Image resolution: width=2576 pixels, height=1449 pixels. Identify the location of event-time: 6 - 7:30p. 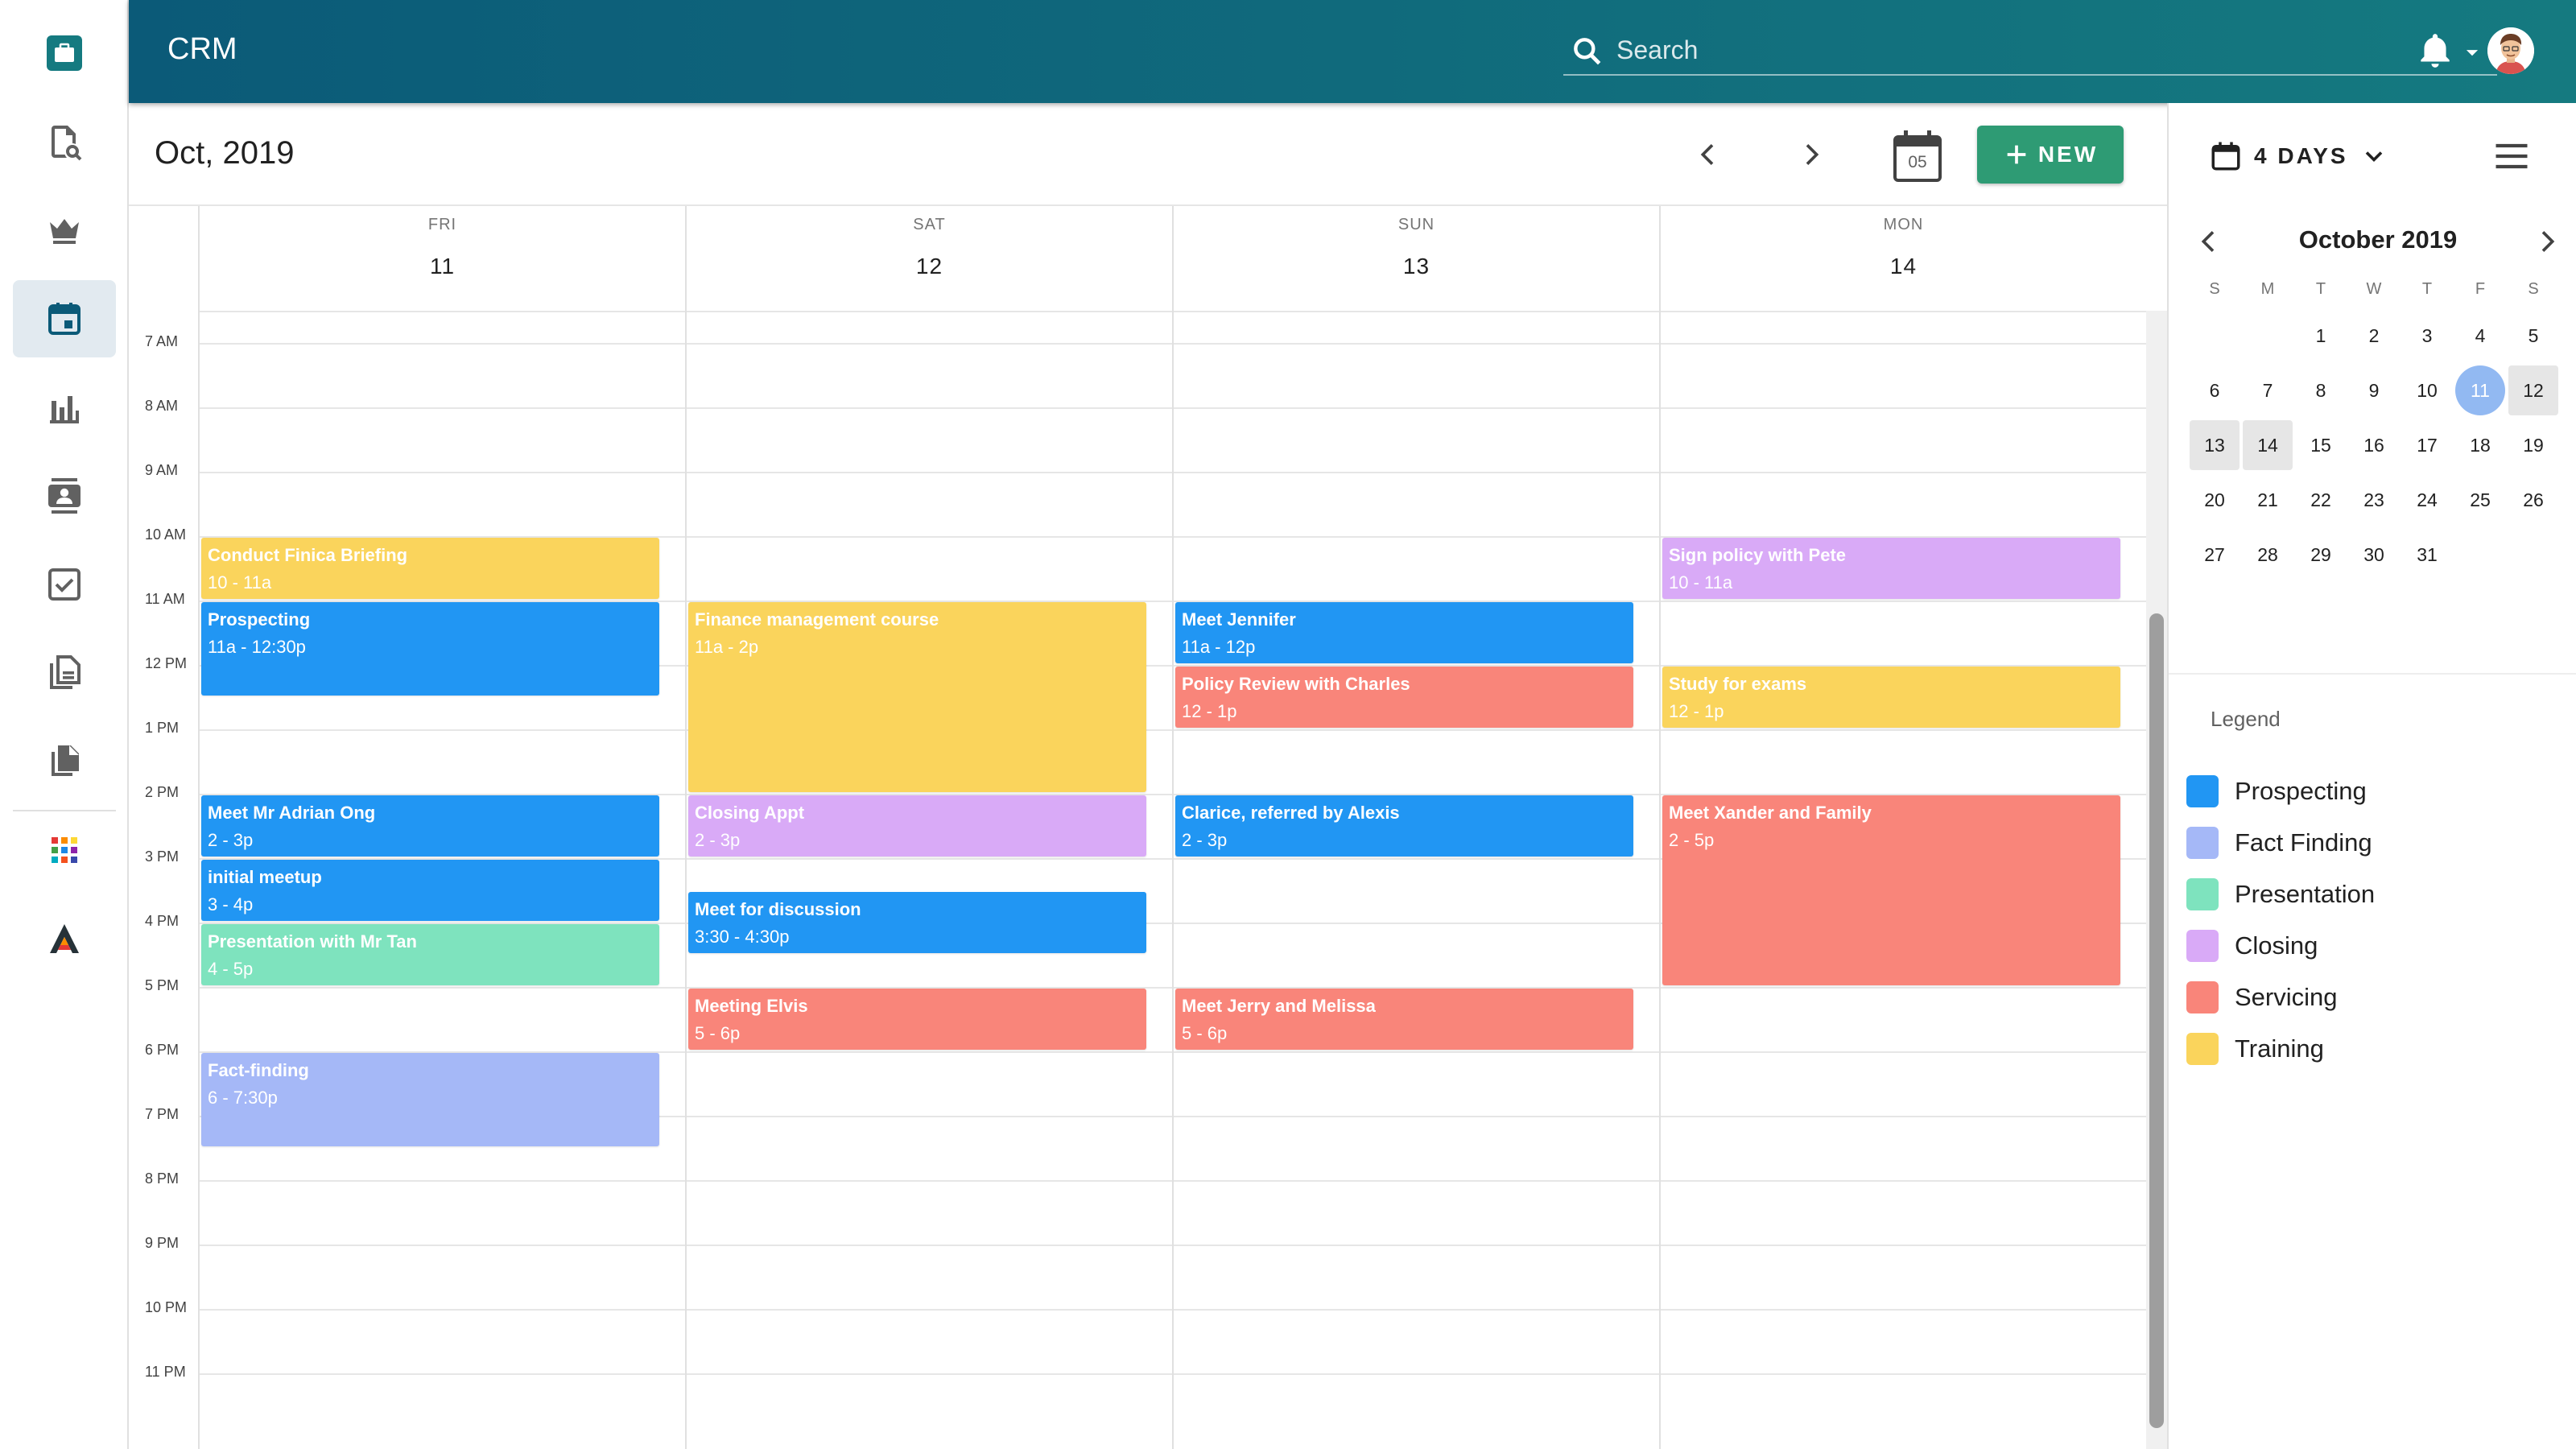
(243, 1098).